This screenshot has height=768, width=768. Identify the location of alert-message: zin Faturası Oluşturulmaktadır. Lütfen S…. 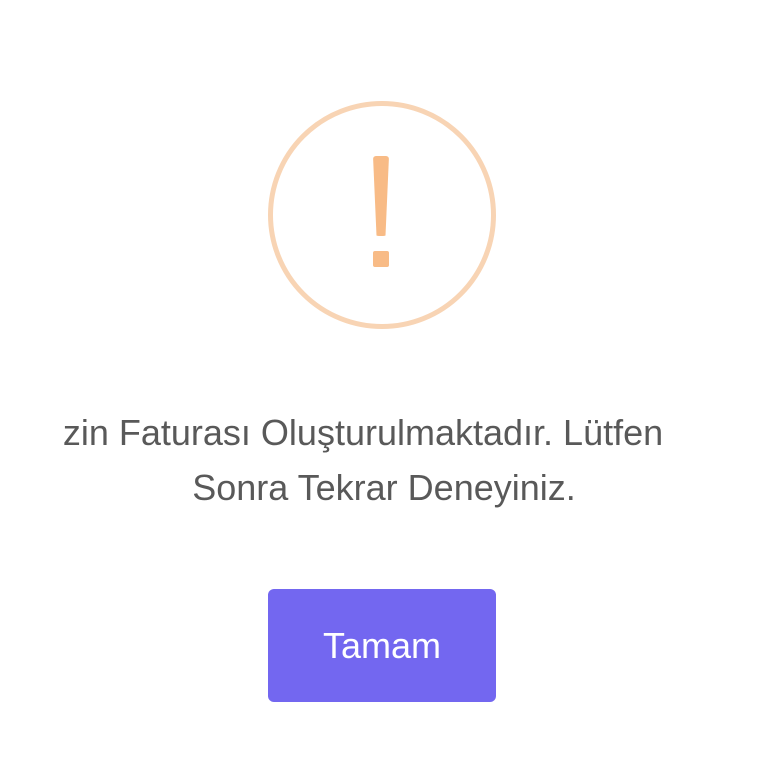
(384, 460).